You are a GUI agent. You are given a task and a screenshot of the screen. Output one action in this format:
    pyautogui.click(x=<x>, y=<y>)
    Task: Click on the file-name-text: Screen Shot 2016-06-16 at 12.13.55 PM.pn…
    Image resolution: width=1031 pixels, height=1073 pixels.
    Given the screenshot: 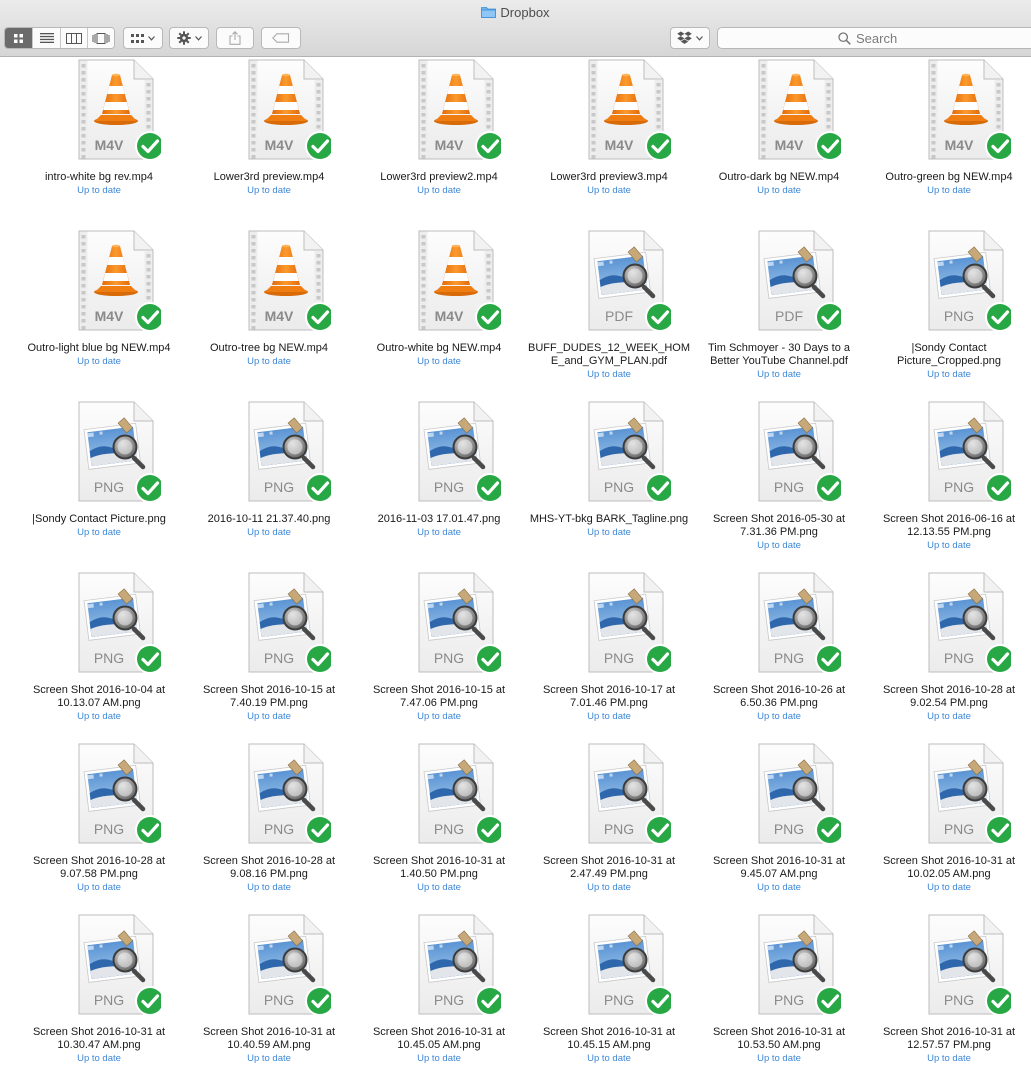 What is the action you would take?
    pyautogui.click(x=949, y=525)
    